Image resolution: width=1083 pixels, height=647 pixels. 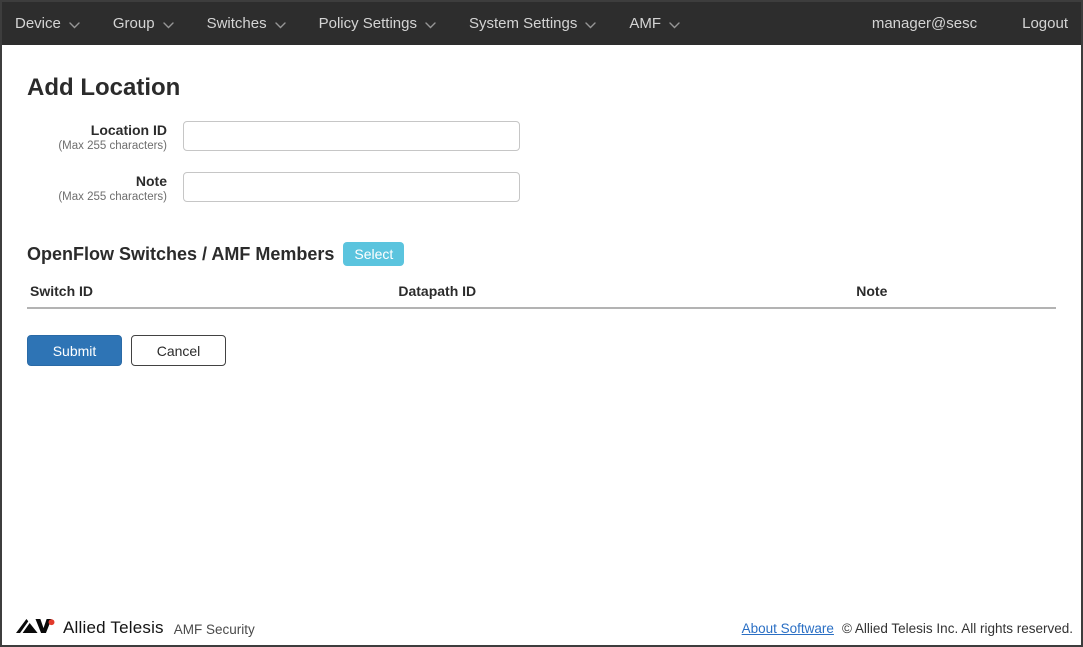 I want to click on location-id-label-group: Location ID (Max 255 characters), so click(x=97, y=137).